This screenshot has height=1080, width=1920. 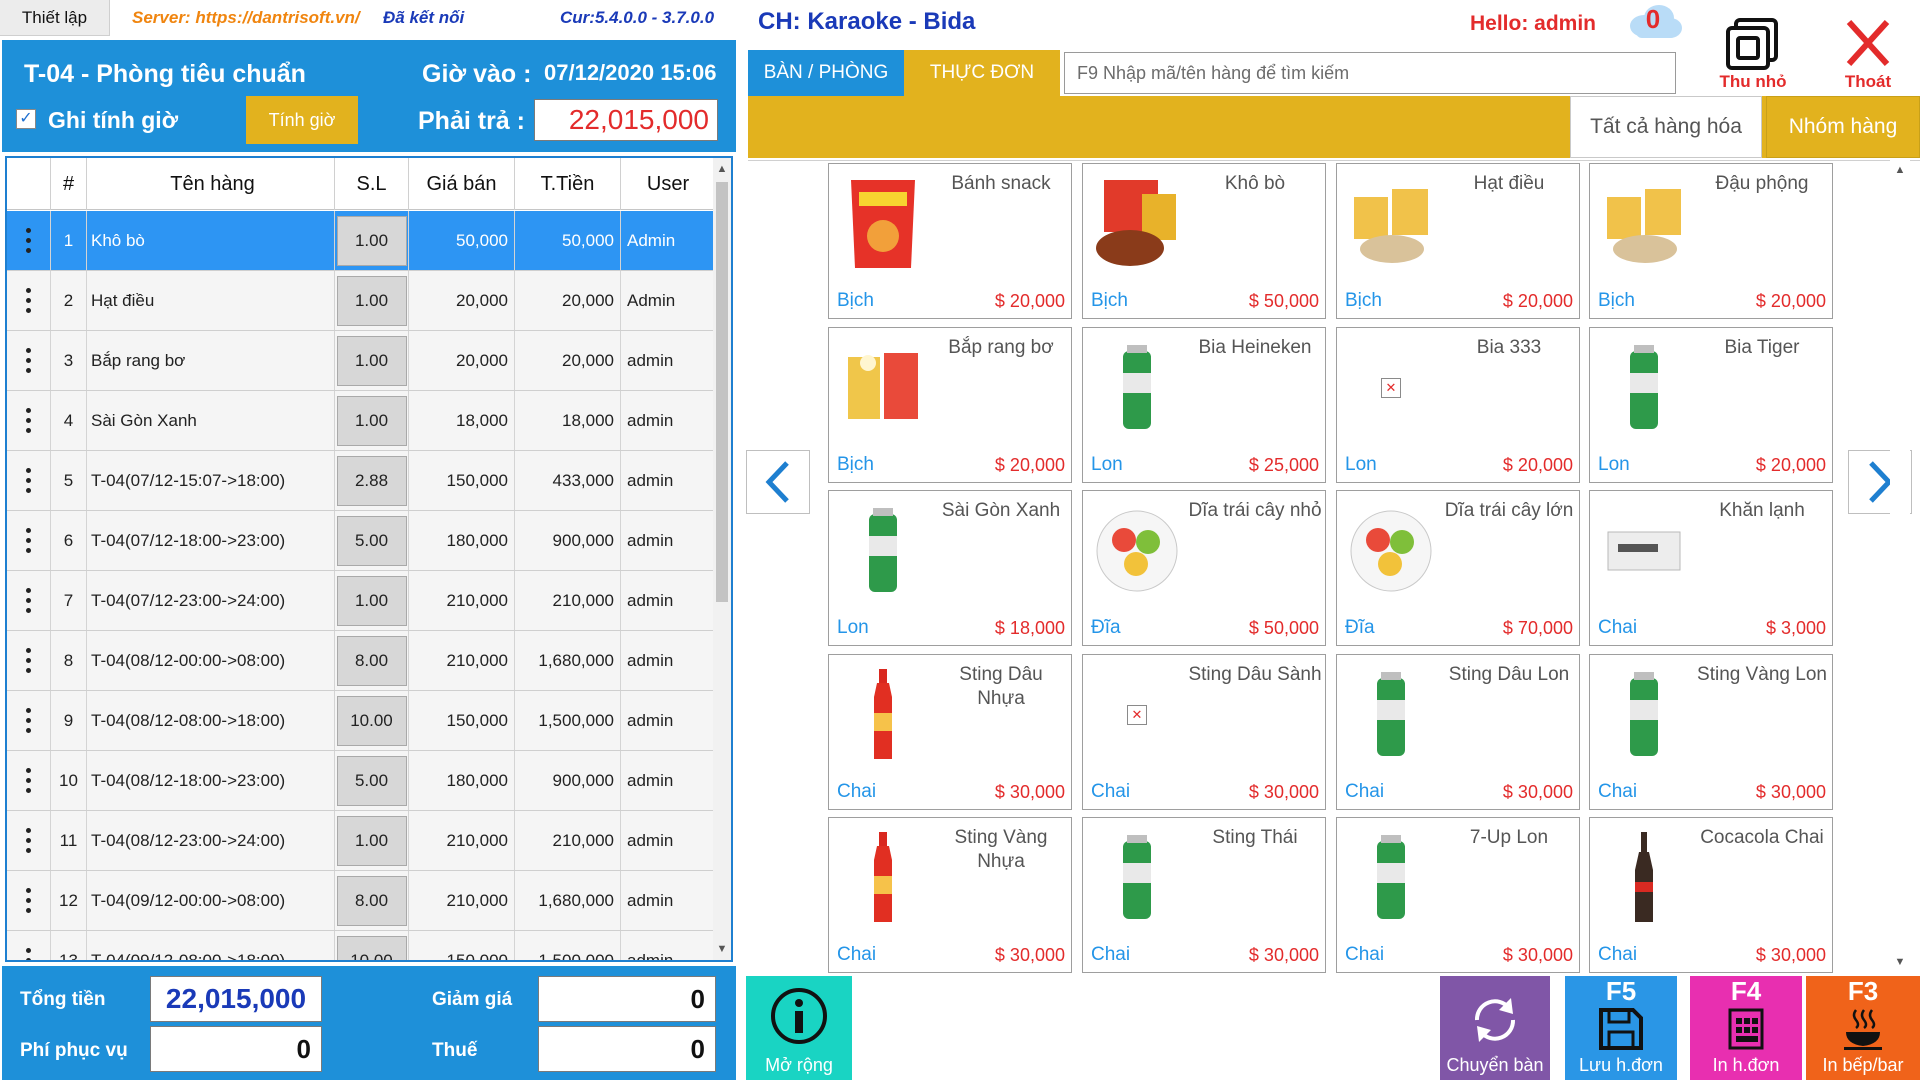 I want to click on tax-label: Thuế, so click(x=455, y=1050).